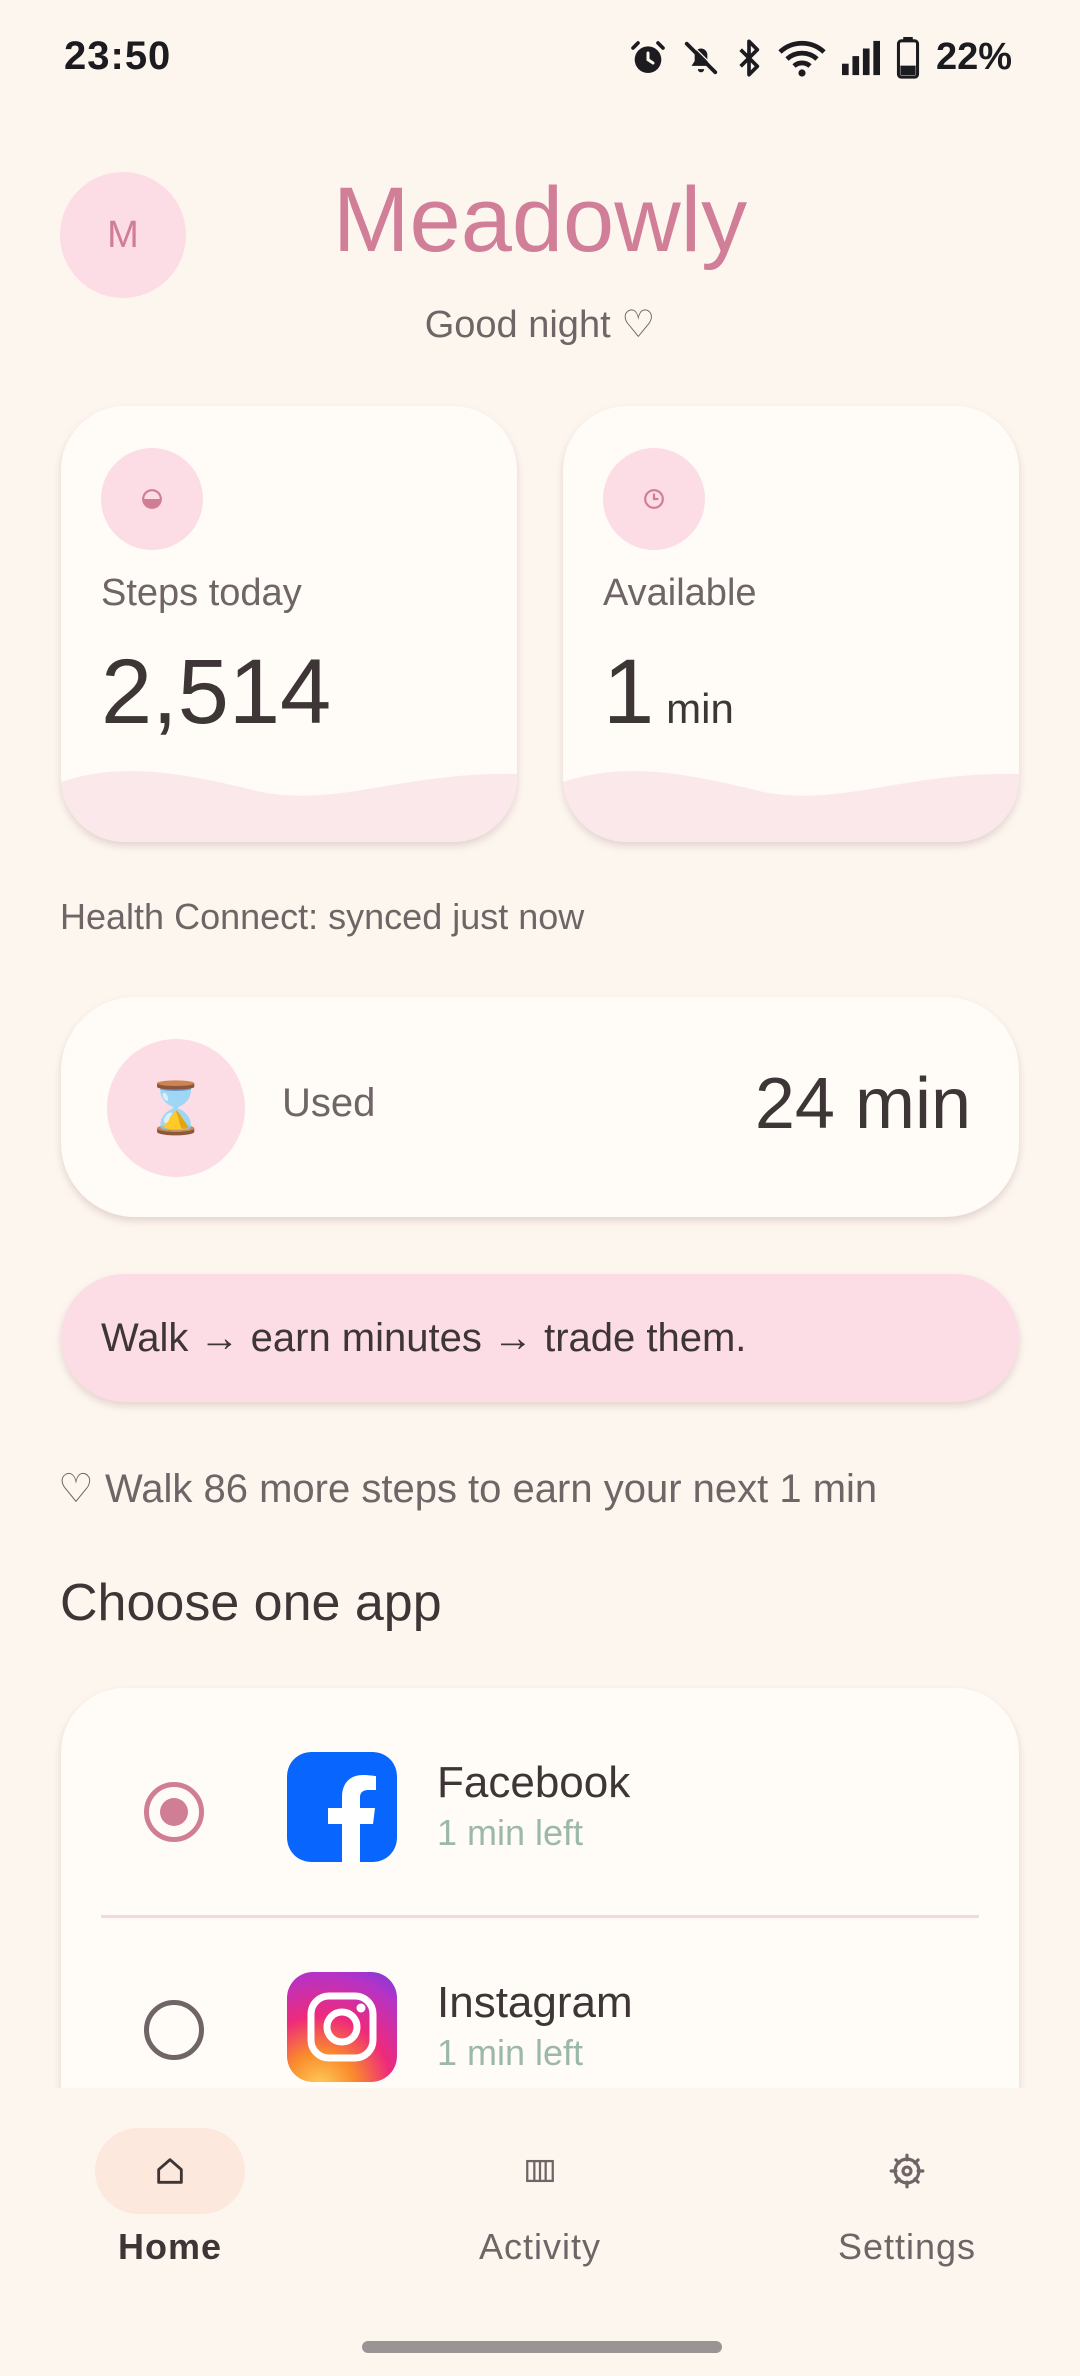 The image size is (1080, 2376). I want to click on greeting: Good night ♡, so click(540, 325).